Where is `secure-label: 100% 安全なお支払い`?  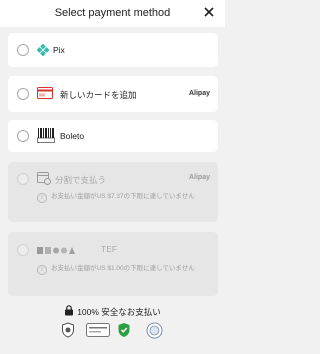
secure-label: 100% 安全なお支払い is located at coordinates (119, 312).